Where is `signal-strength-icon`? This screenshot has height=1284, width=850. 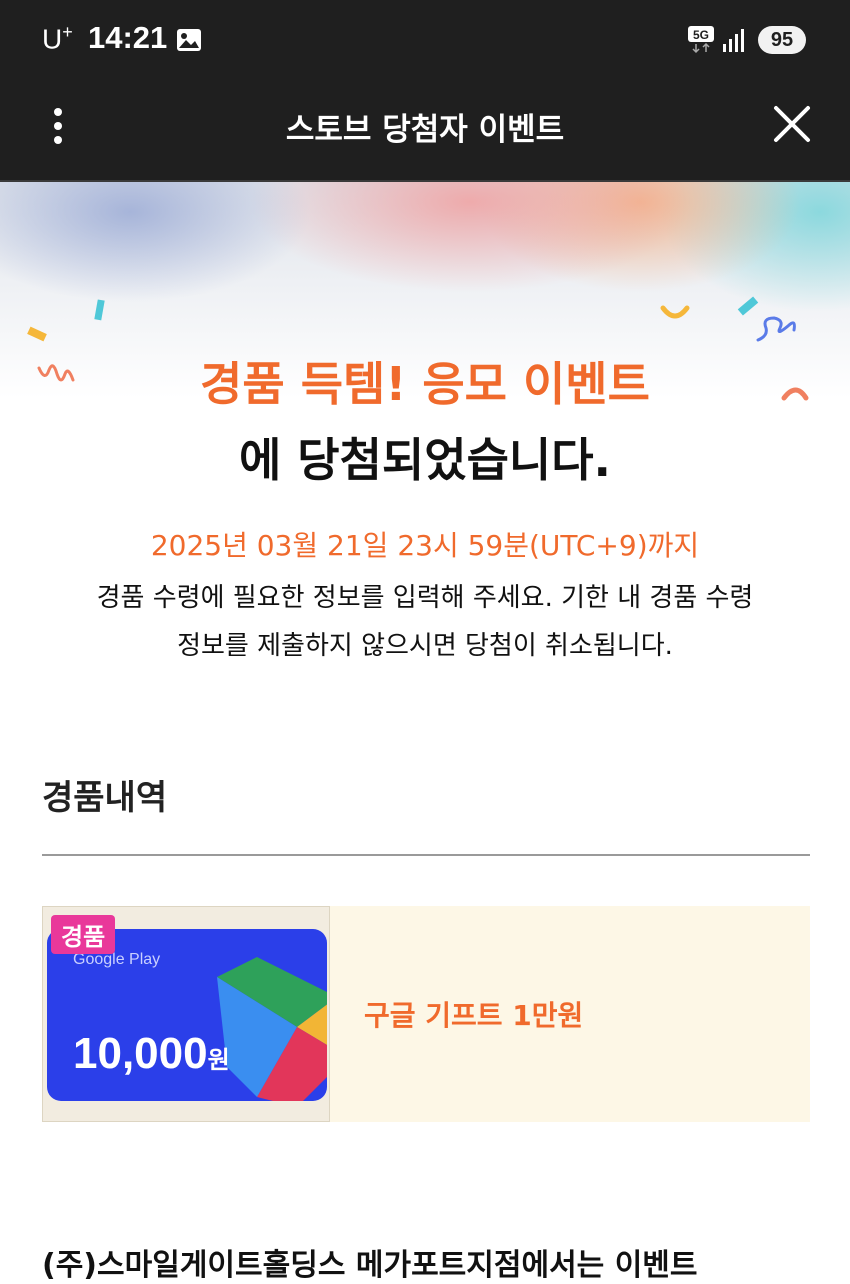 signal-strength-icon is located at coordinates (733, 40).